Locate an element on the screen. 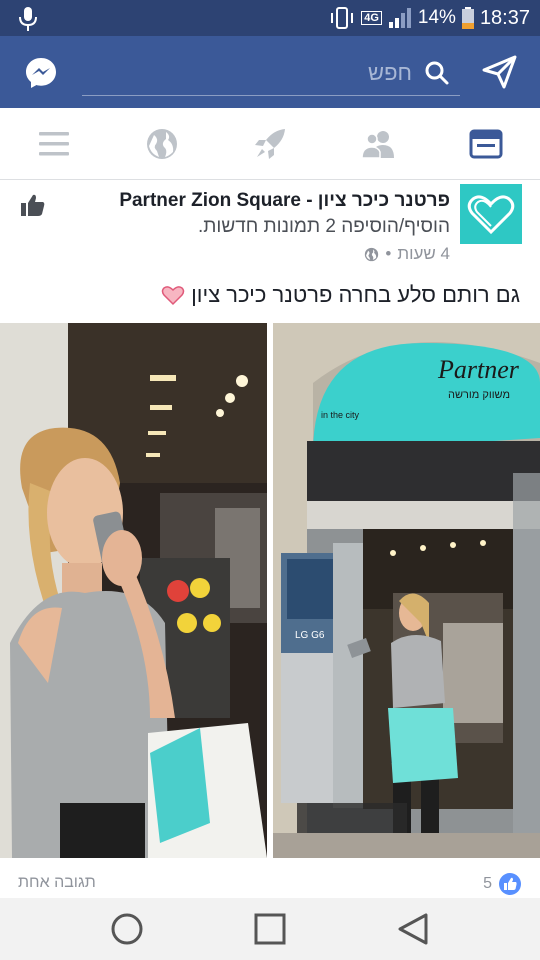 The width and height of the screenshot is (540, 960). like-count: 5 is located at coordinates (487, 883).